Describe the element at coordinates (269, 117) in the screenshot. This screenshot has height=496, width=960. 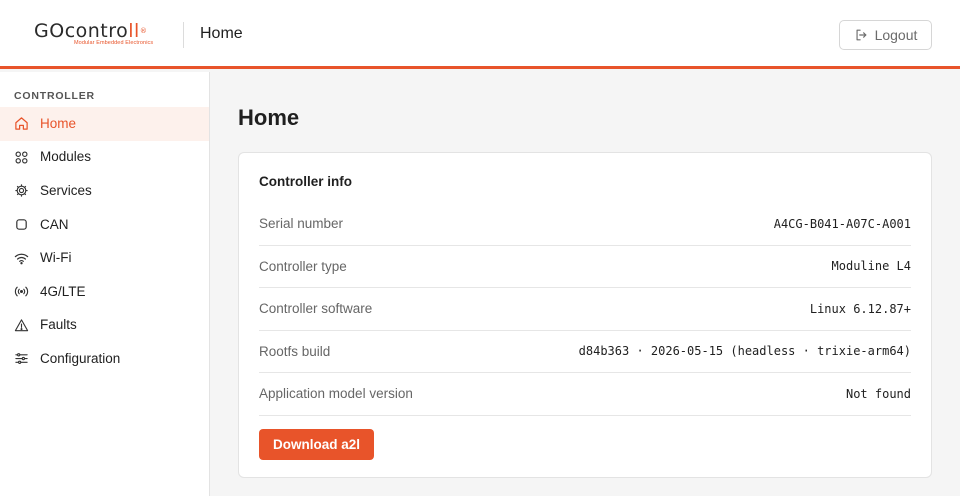
I see `page-title: Home` at that location.